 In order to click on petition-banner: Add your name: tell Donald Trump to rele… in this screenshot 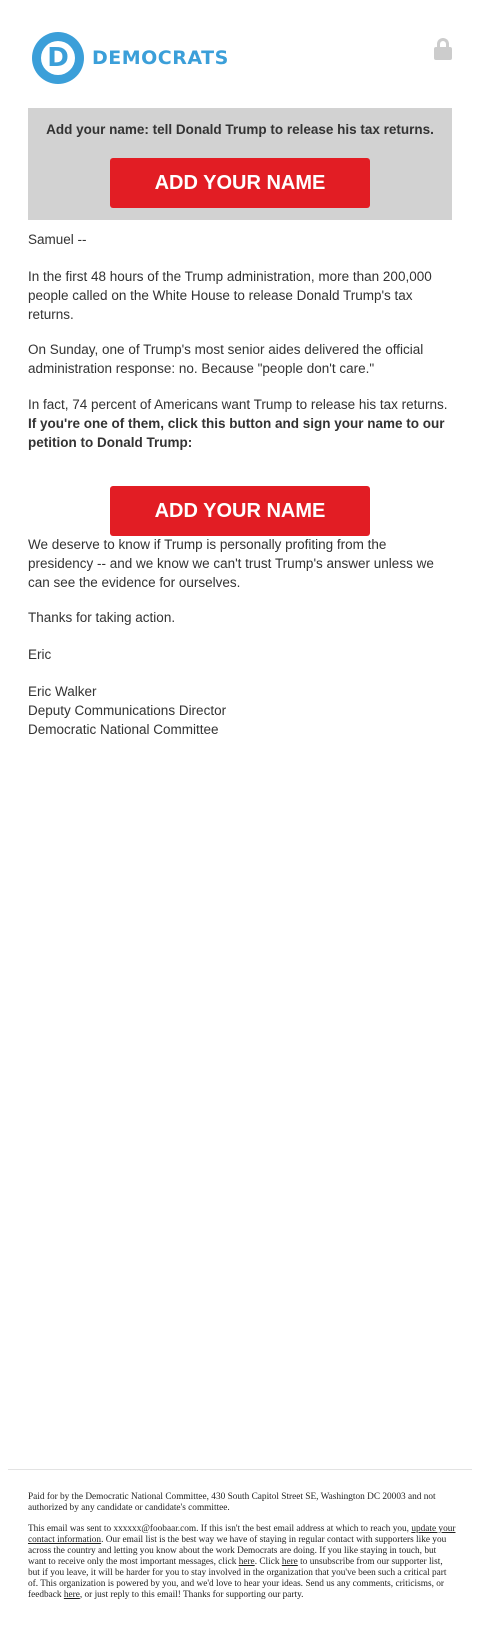, I will do `click(240, 164)`.